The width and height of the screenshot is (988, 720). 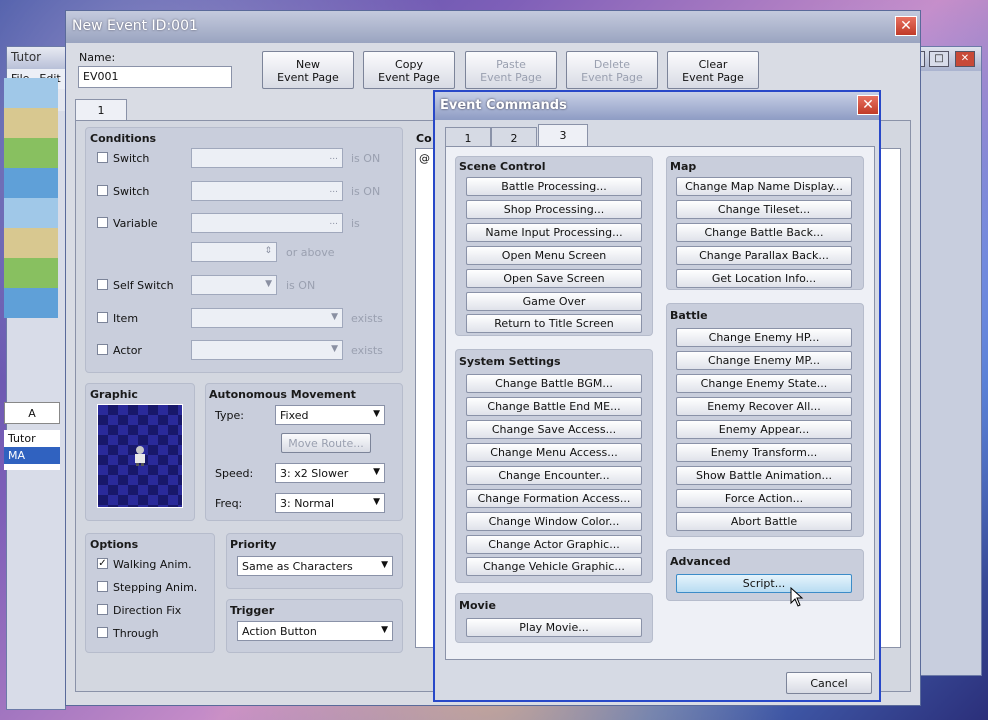 I want to click on paste-event-page-button: Paste Event Page, so click(x=511, y=70).